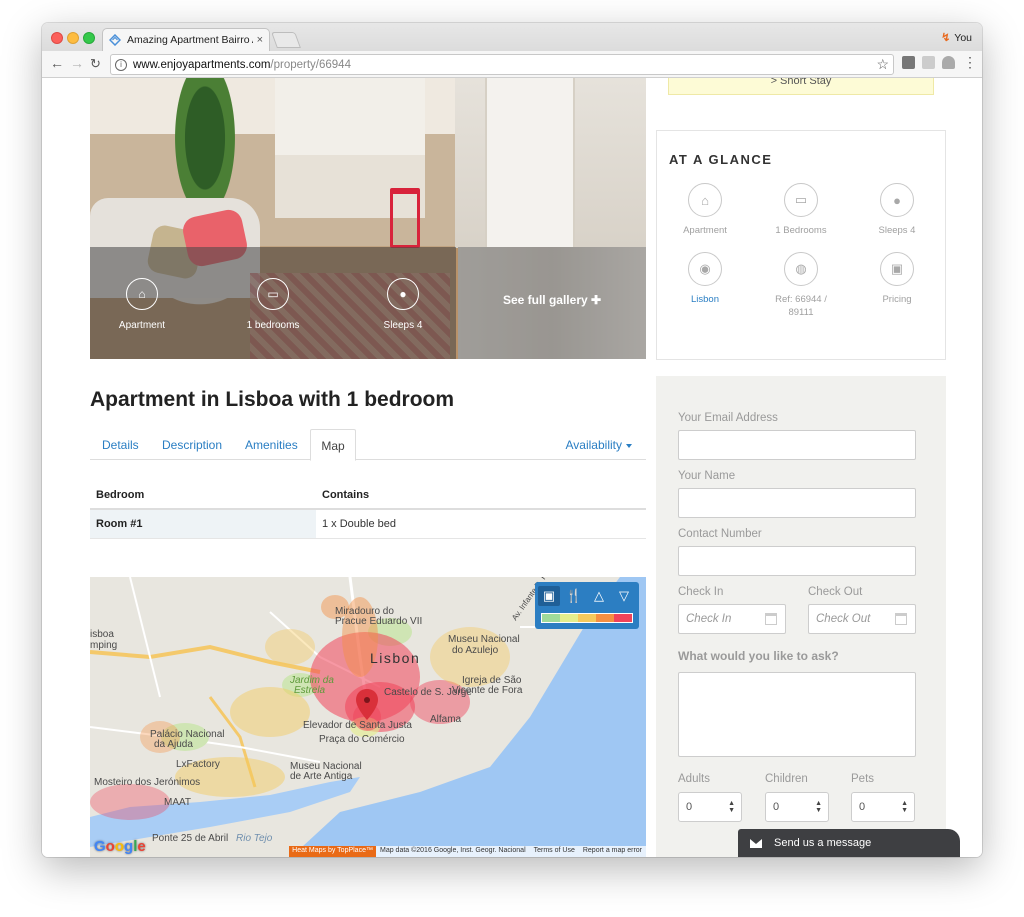 This screenshot has height=917, width=1024. Describe the element at coordinates (260, 40) in the screenshot. I see `tab-close-icon: ×` at that location.